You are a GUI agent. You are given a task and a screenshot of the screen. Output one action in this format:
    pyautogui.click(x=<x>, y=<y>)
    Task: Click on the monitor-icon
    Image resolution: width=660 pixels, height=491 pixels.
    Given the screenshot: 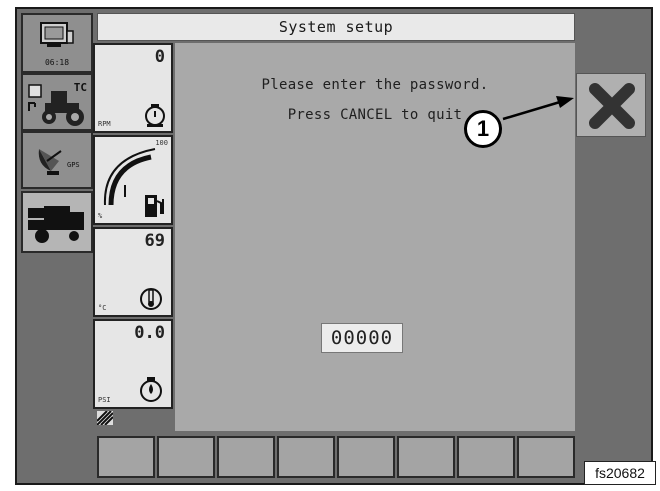 What is the action you would take?
    pyautogui.click(x=57, y=34)
    